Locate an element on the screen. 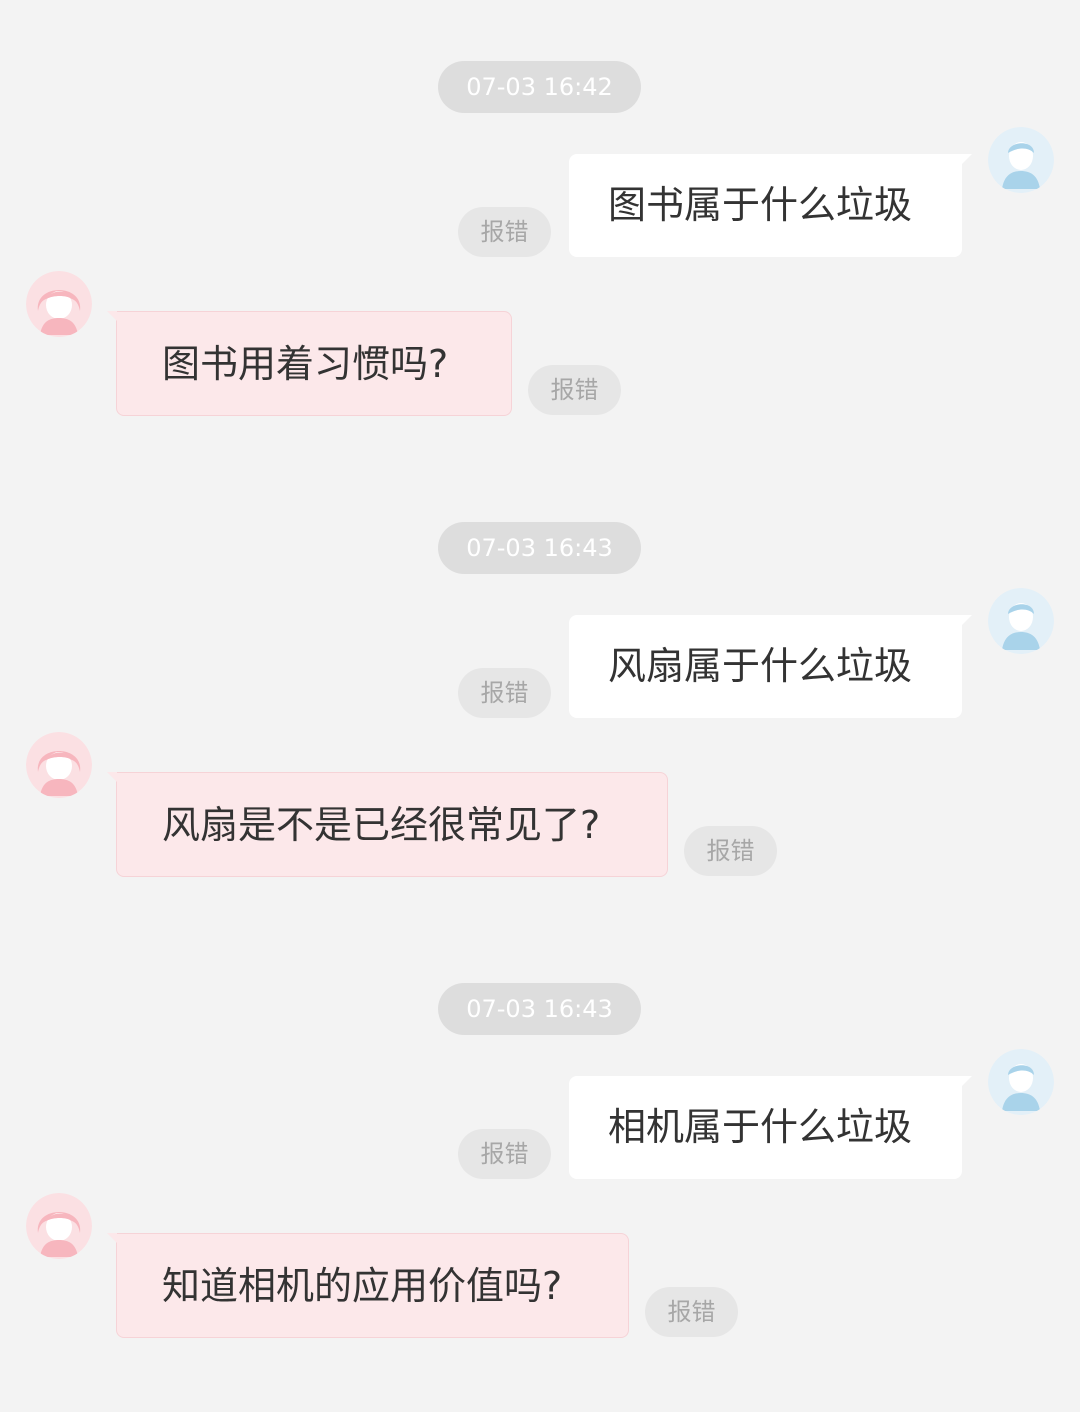 The height and width of the screenshot is (1412, 1080). timestamp-pill: 07-03 16:42 is located at coordinates (539, 87).